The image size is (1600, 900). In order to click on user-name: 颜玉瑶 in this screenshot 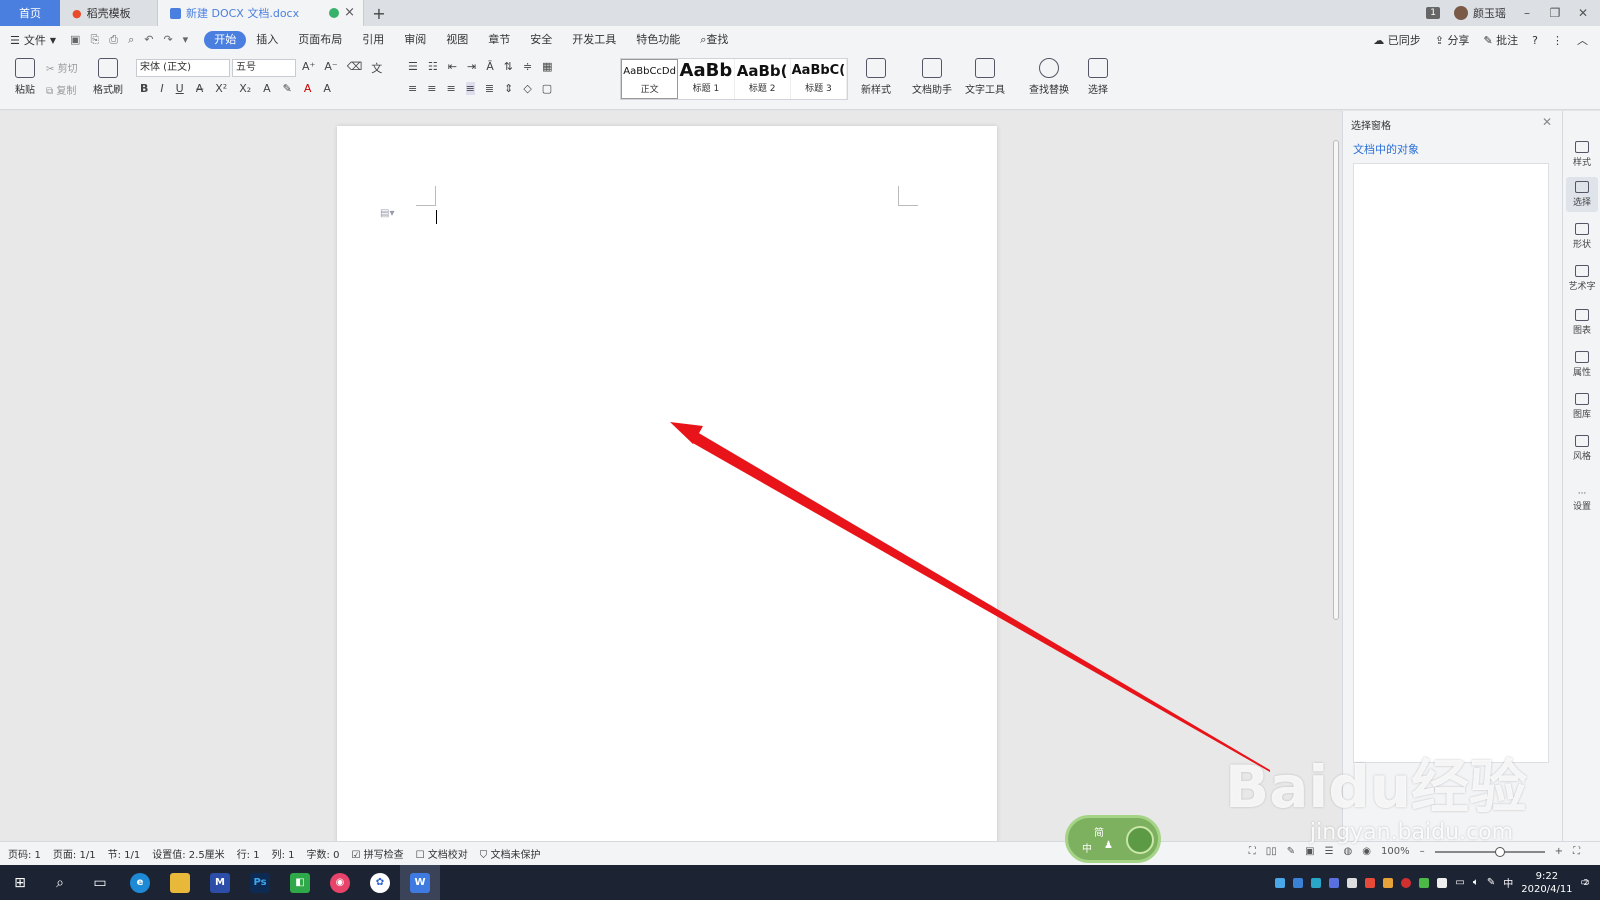, I will do `click(1489, 13)`.